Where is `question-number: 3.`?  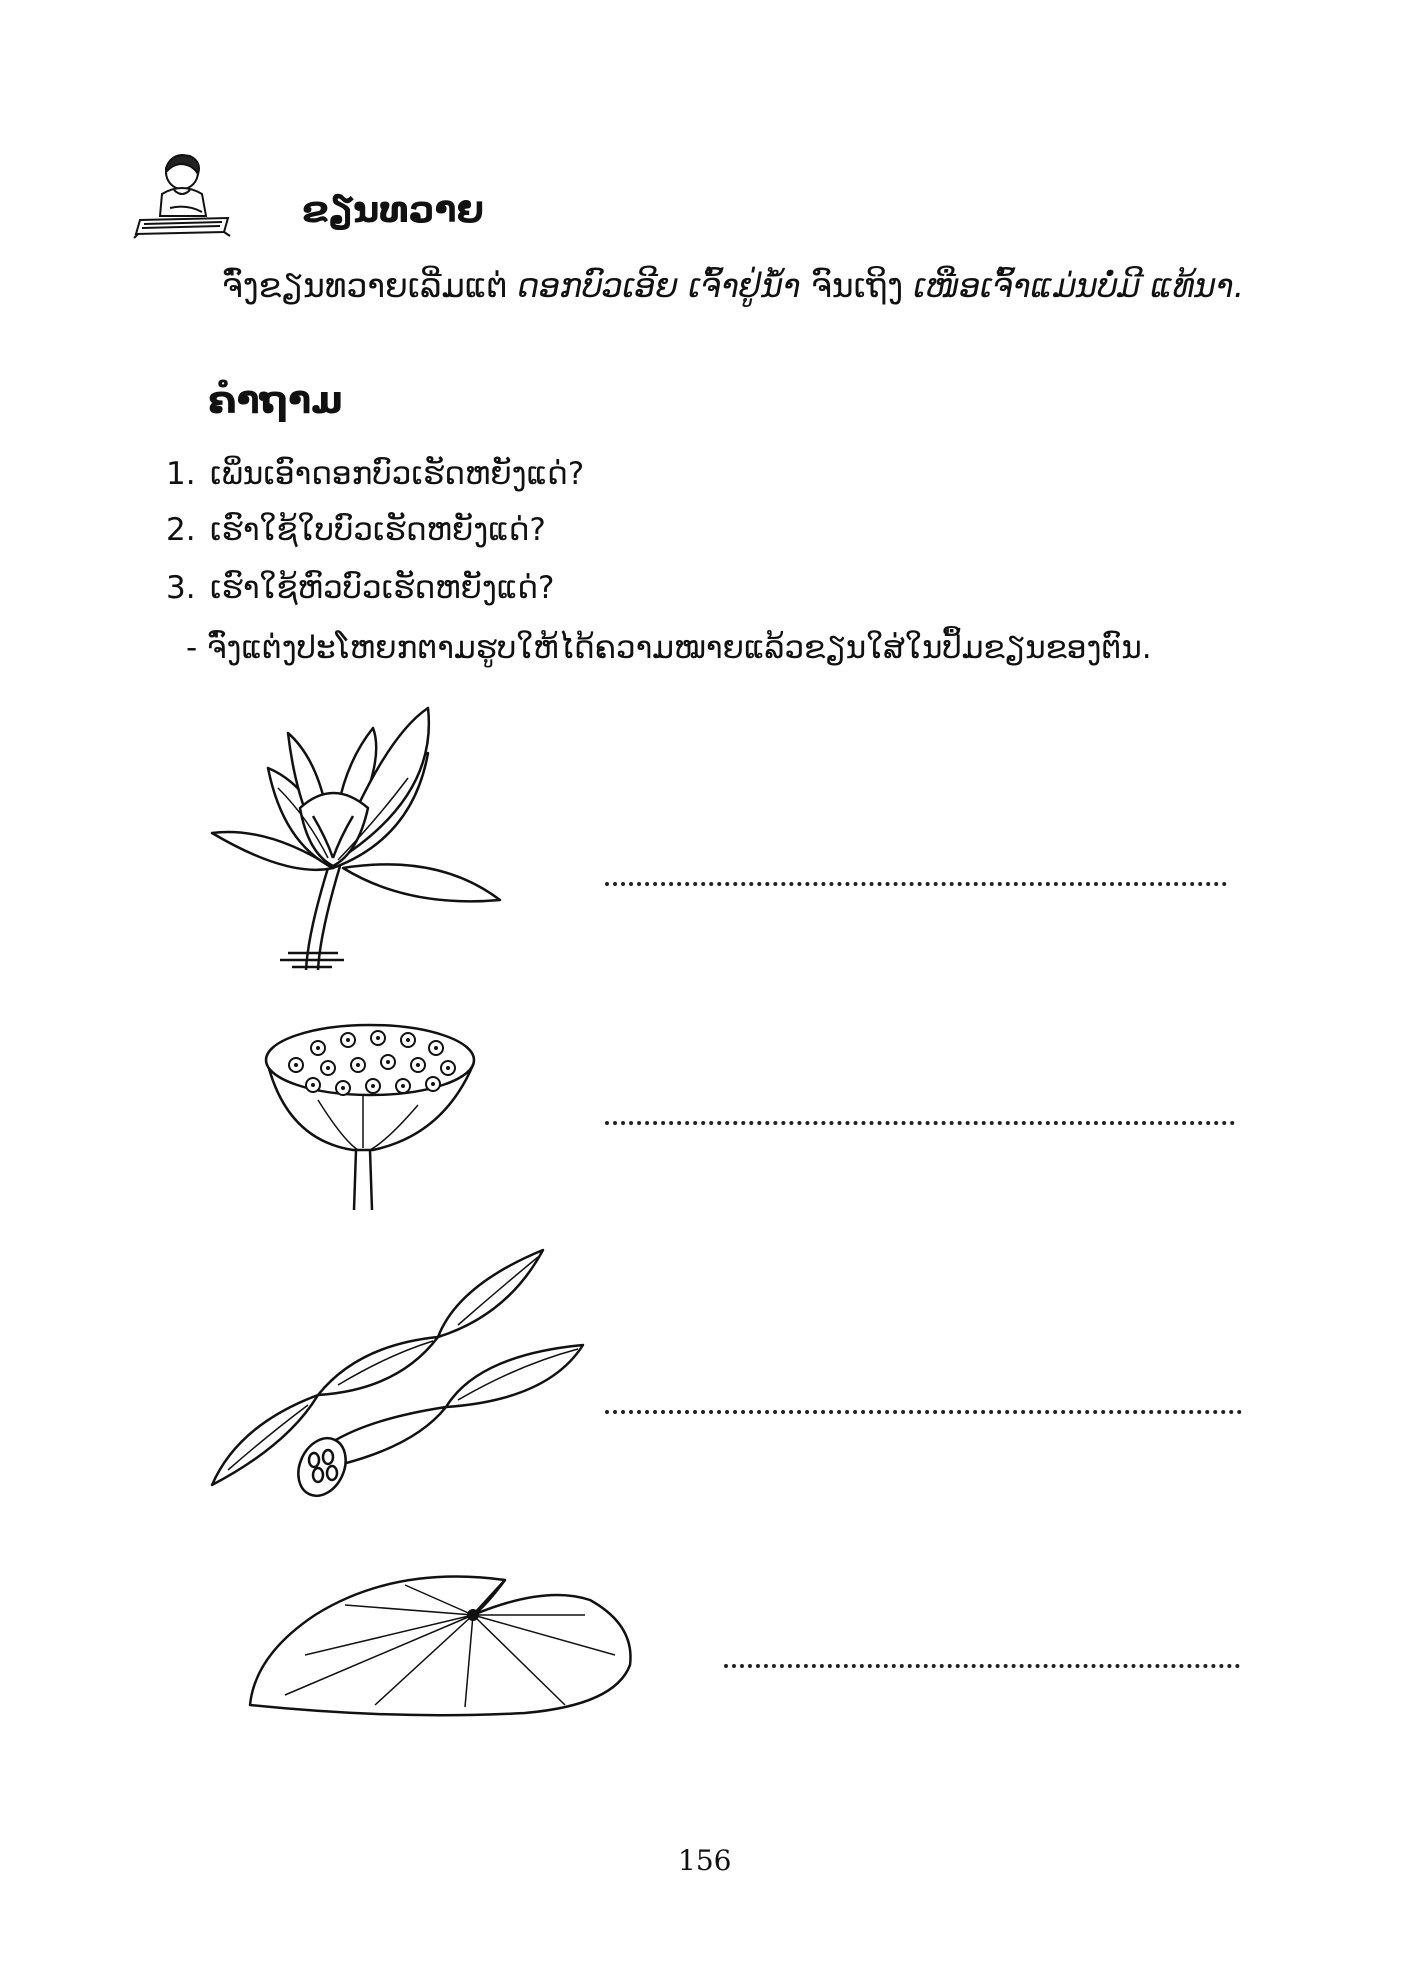 question-number: 3. is located at coordinates (181, 588).